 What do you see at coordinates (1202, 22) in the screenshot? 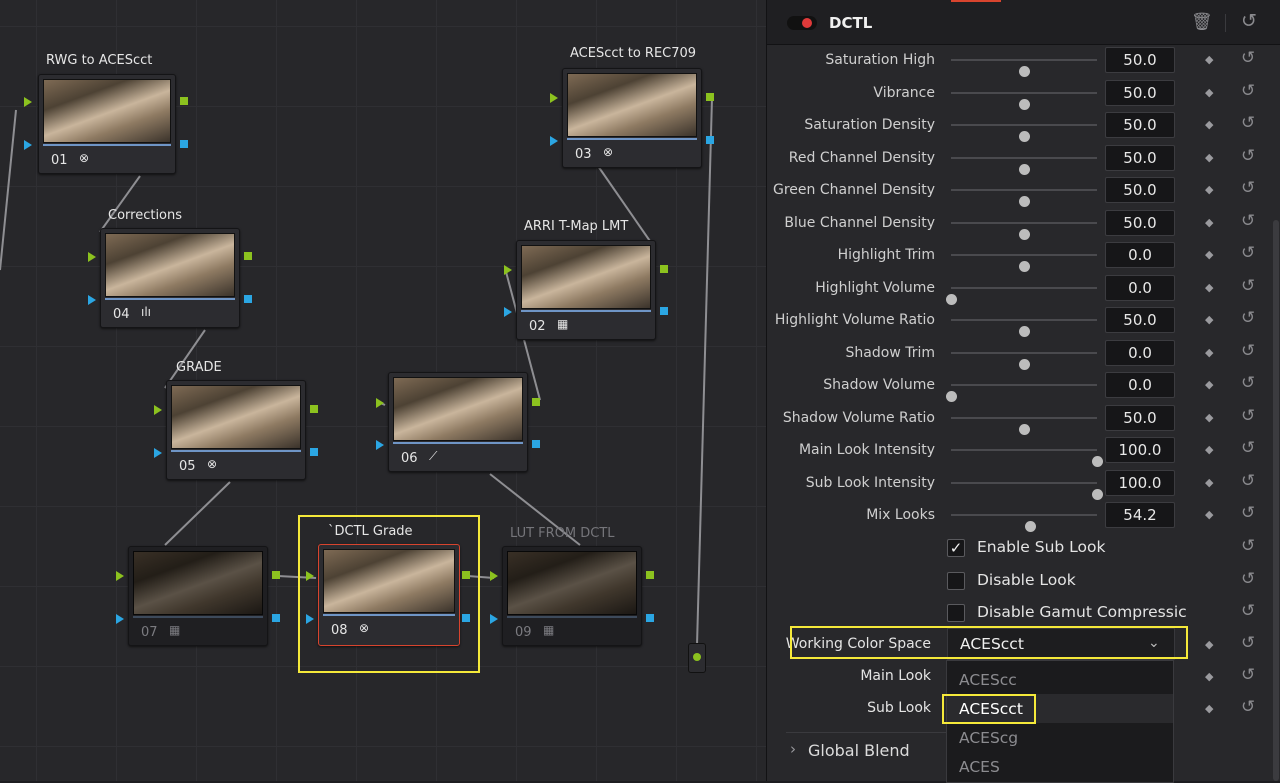
I see `trash-icon: 🗑` at bounding box center [1202, 22].